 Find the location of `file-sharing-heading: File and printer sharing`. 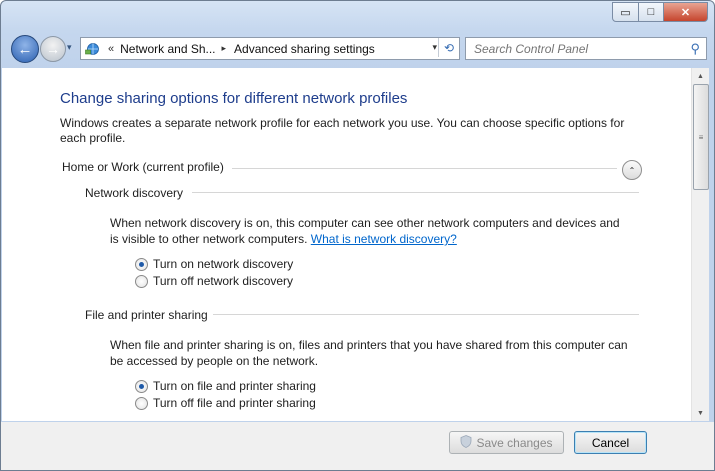

file-sharing-heading: File and printer sharing is located at coordinates (146, 315).